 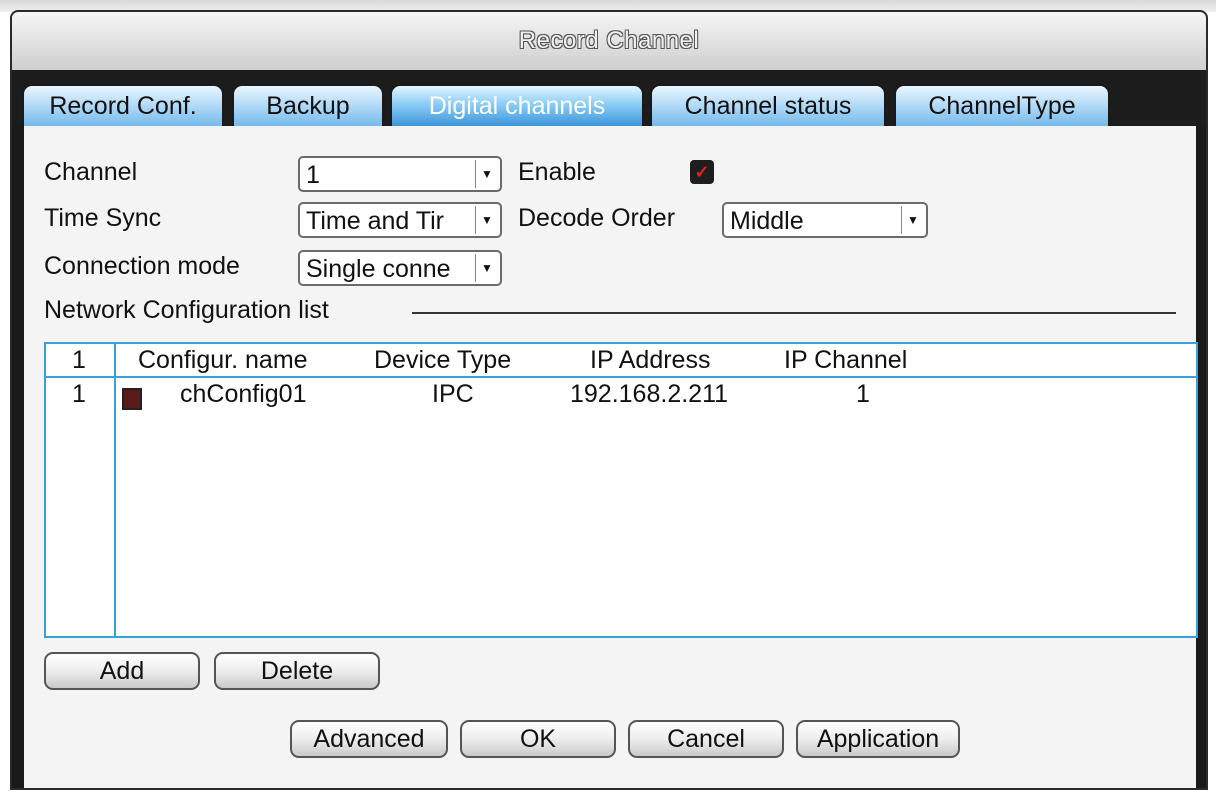 I want to click on connection-mode-select-value: Single conne, so click(x=378, y=269).